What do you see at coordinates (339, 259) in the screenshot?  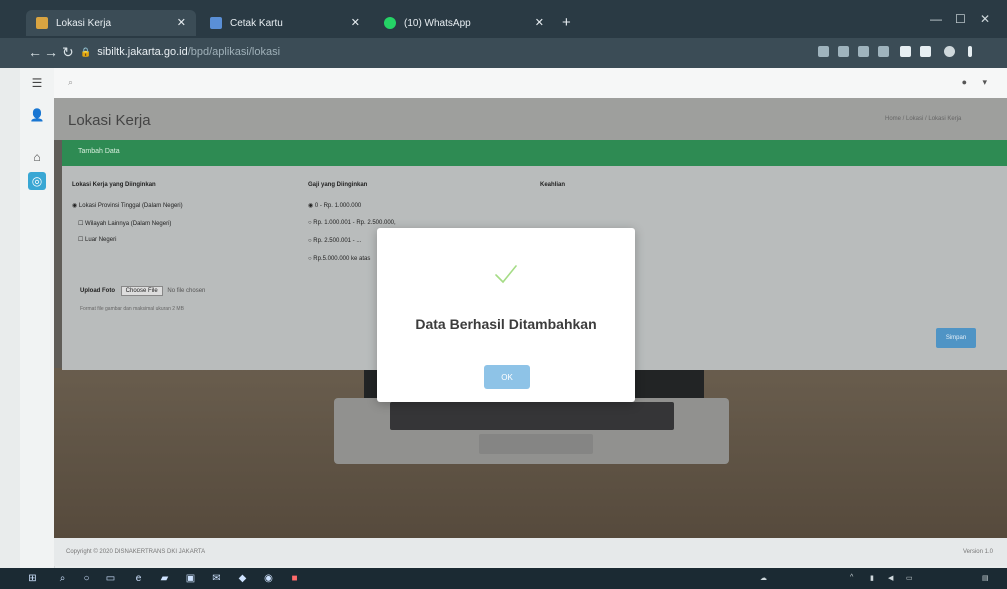 I see `radio-gaji-4: ○ Rp.5.000.000 ke atas` at bounding box center [339, 259].